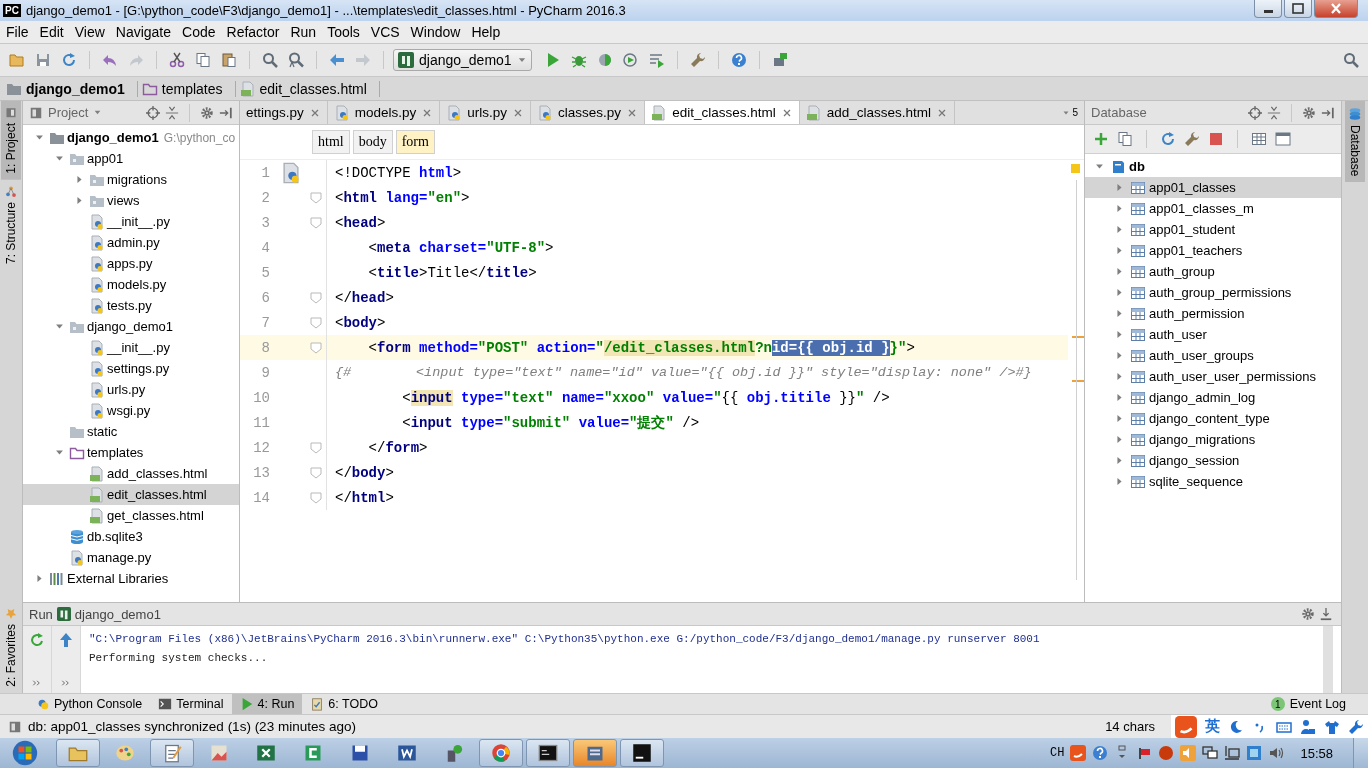  I want to click on show-desktop-button, so click(1360, 753).